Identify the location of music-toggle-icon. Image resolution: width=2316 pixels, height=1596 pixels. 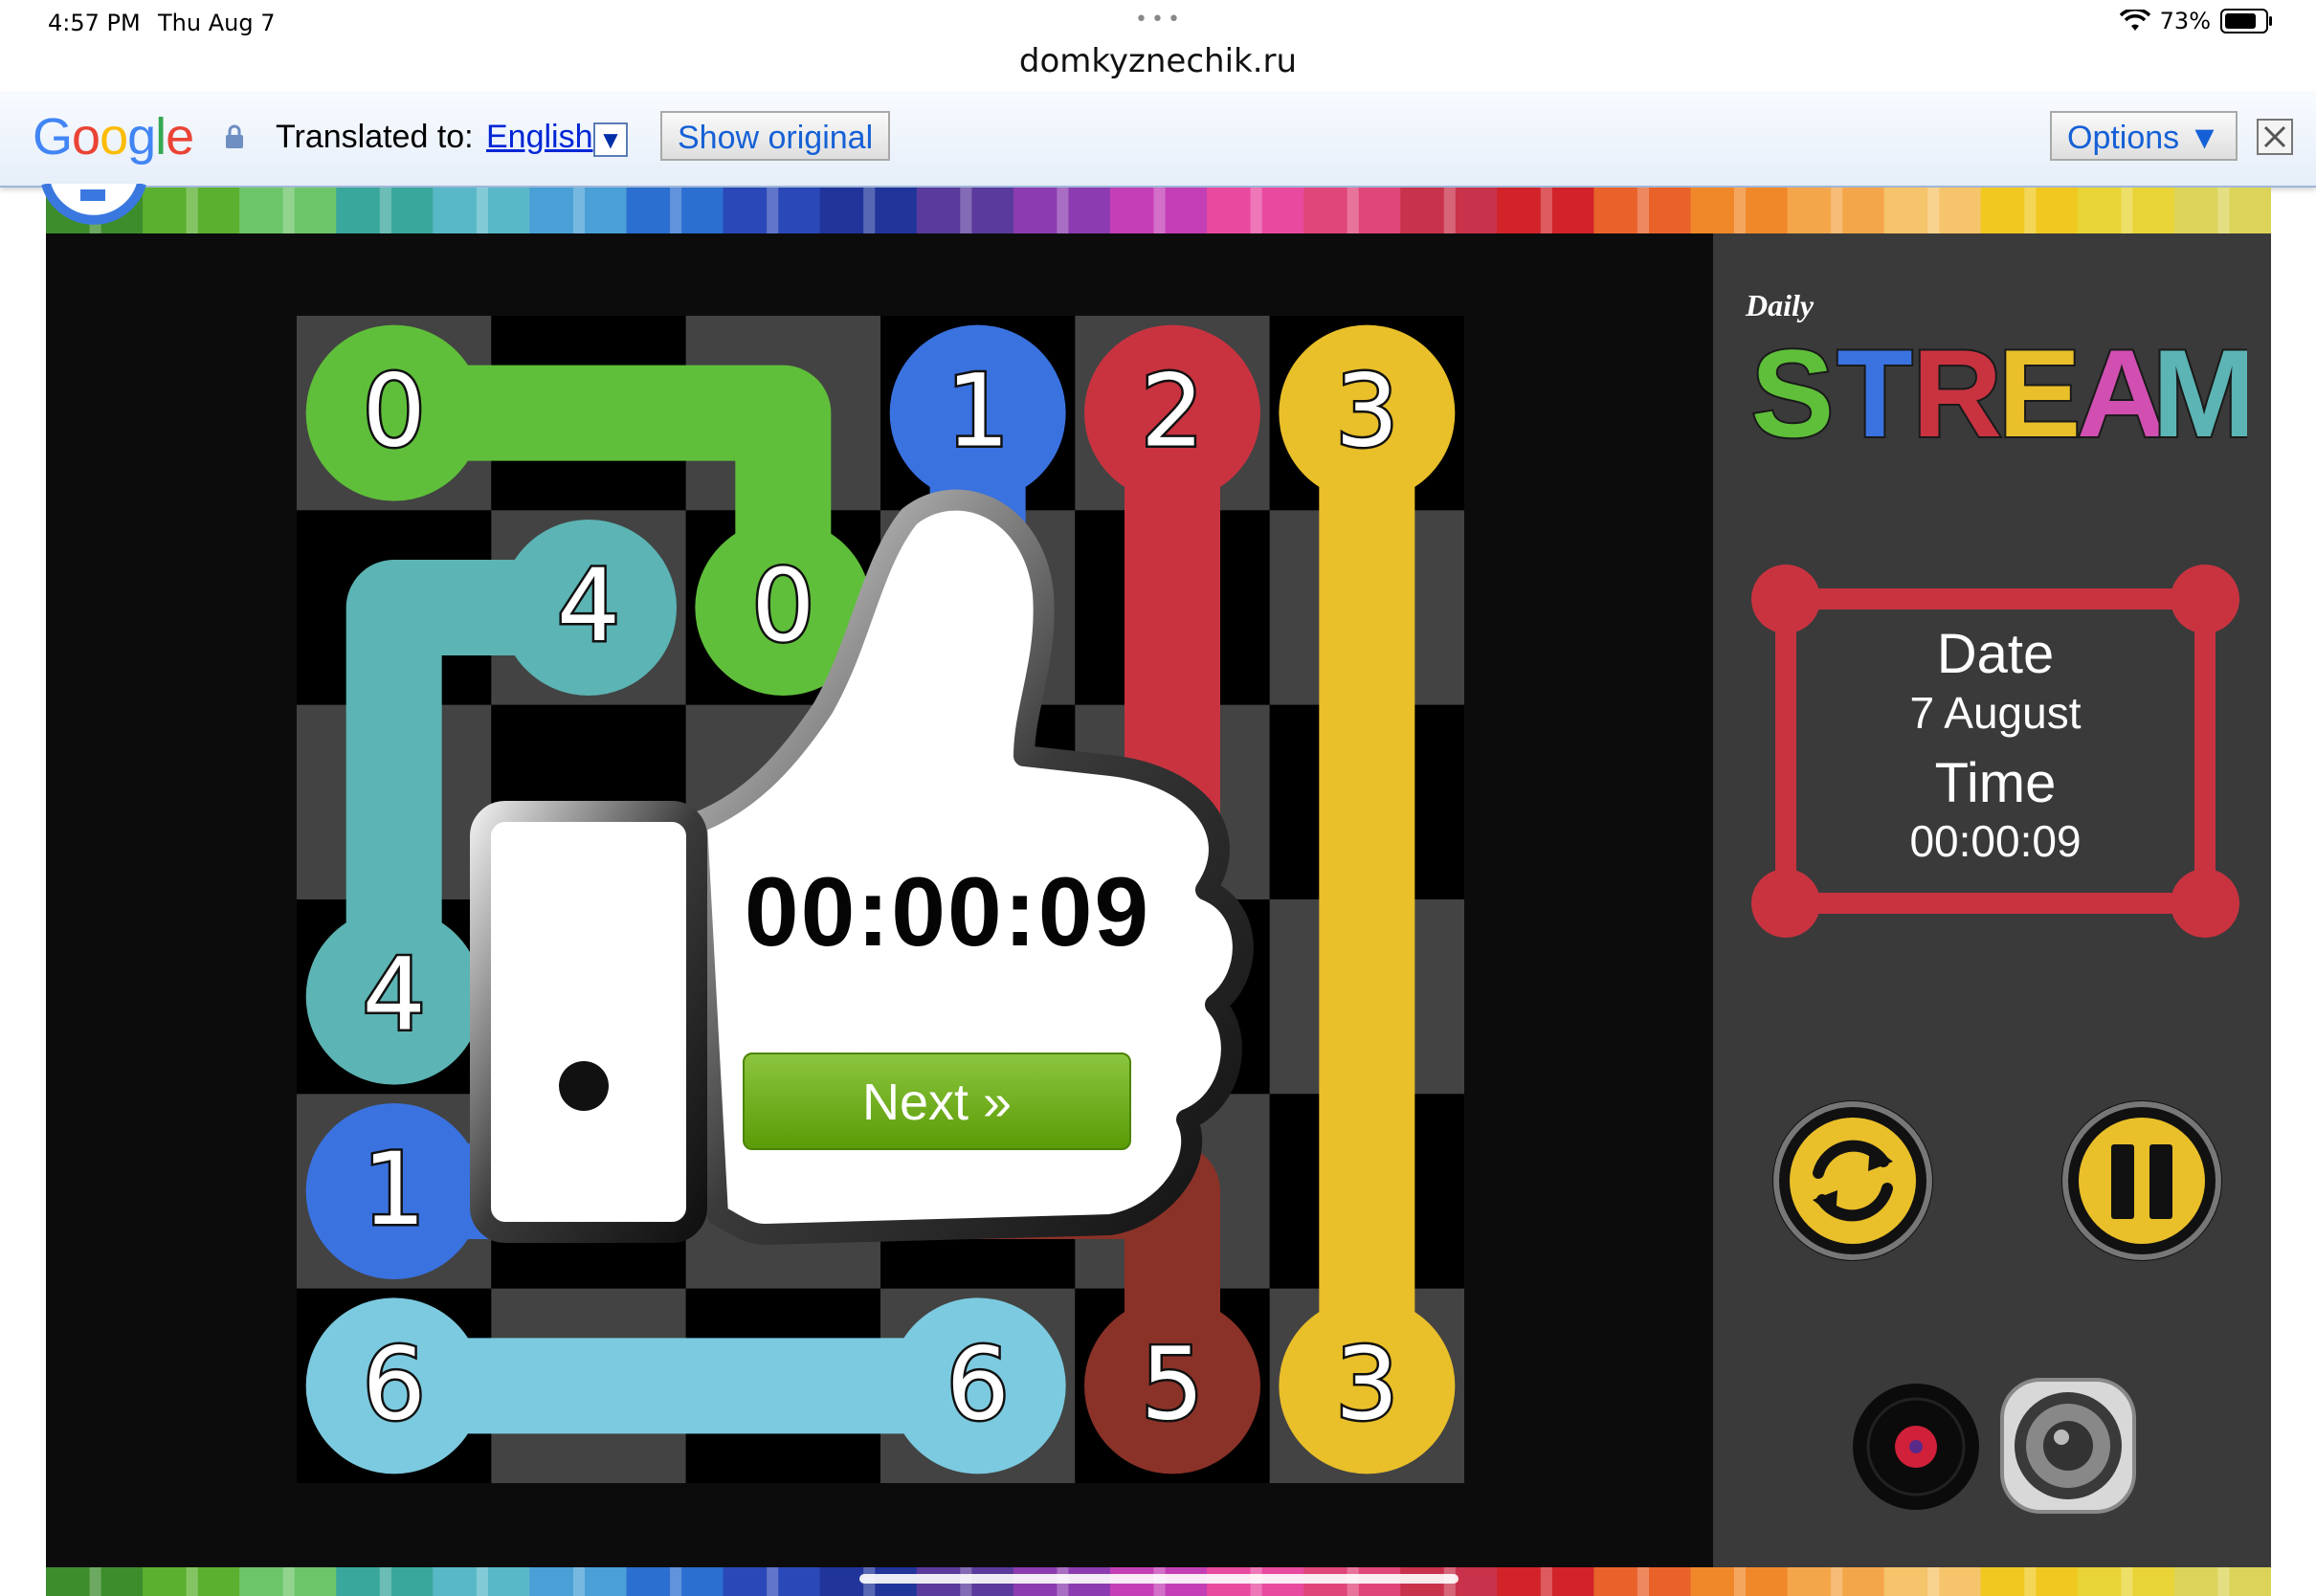
(1916, 1447).